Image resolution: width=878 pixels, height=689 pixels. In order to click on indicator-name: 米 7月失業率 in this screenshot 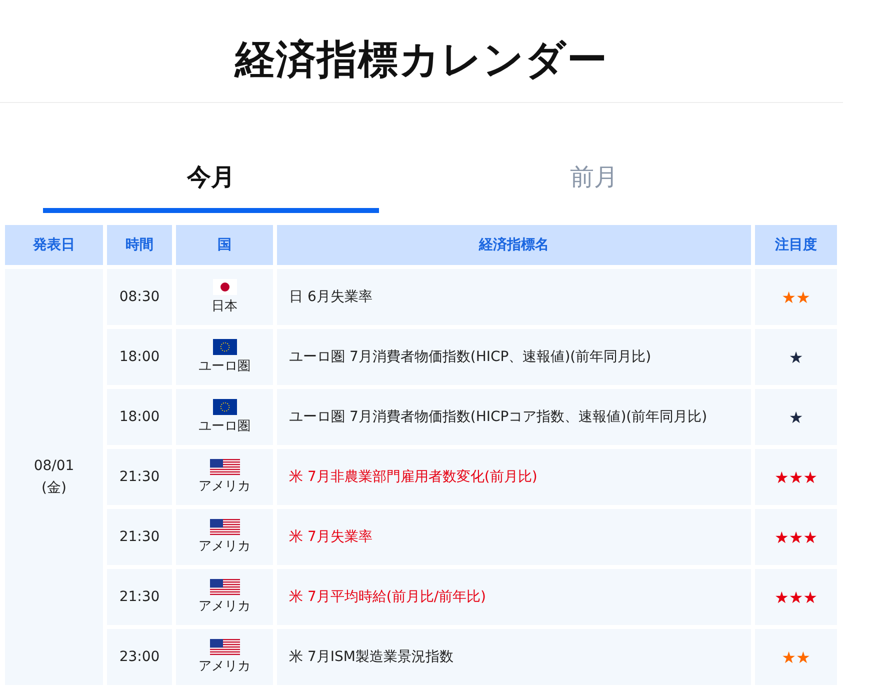, I will do `click(514, 537)`.